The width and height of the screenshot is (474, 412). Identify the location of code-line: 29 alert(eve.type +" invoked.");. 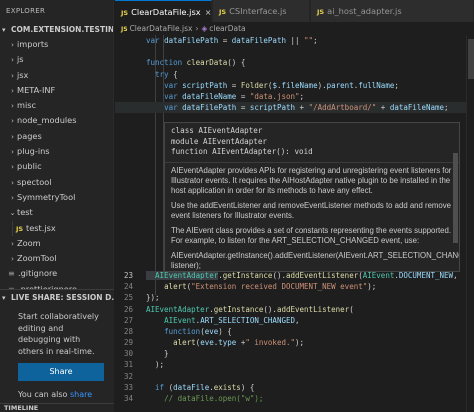
(294, 342).